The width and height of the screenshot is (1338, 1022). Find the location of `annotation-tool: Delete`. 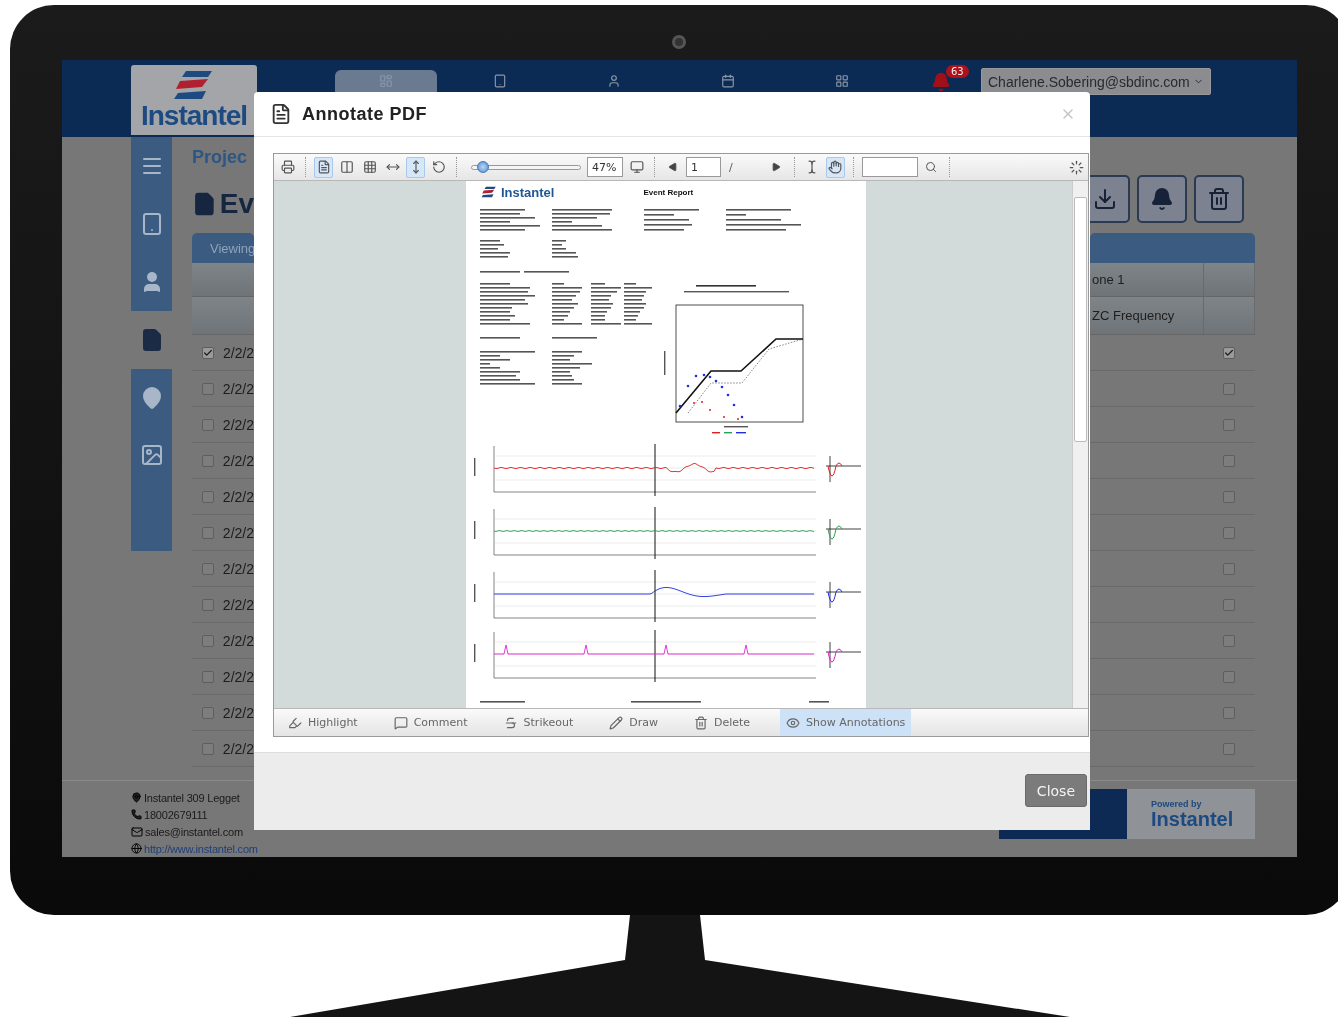

annotation-tool: Delete is located at coordinates (722, 722).